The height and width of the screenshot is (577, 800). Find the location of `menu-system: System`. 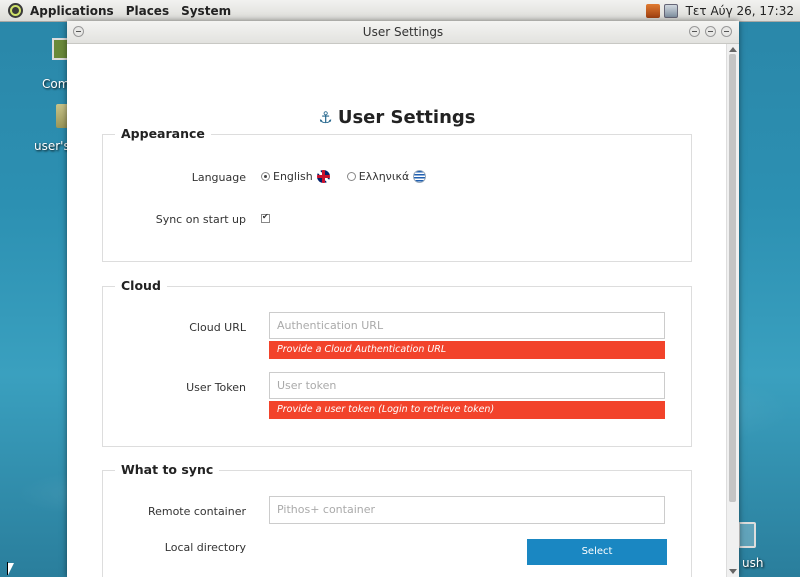

menu-system: System is located at coordinates (206, 11).